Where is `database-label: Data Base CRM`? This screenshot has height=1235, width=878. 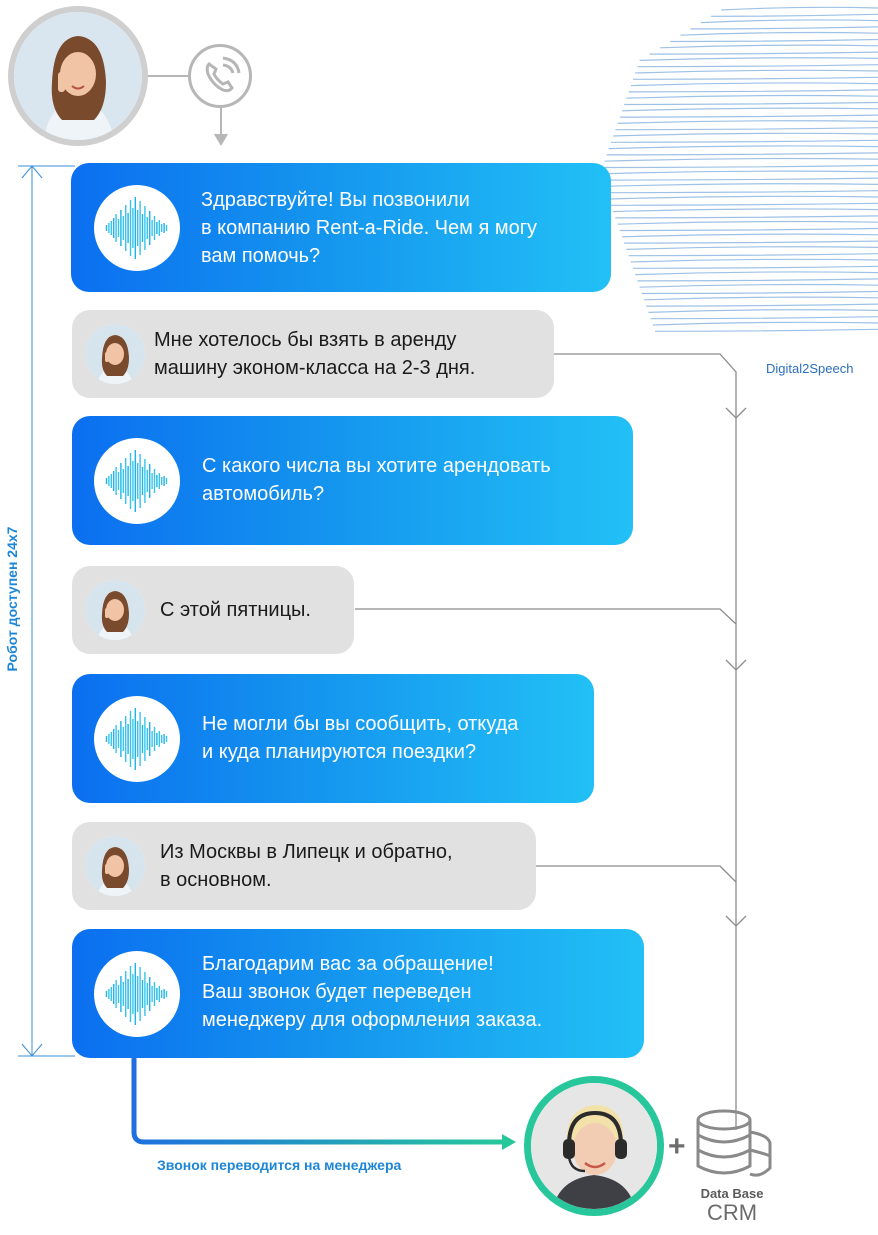
database-label: Data Base CRM is located at coordinates (732, 1205).